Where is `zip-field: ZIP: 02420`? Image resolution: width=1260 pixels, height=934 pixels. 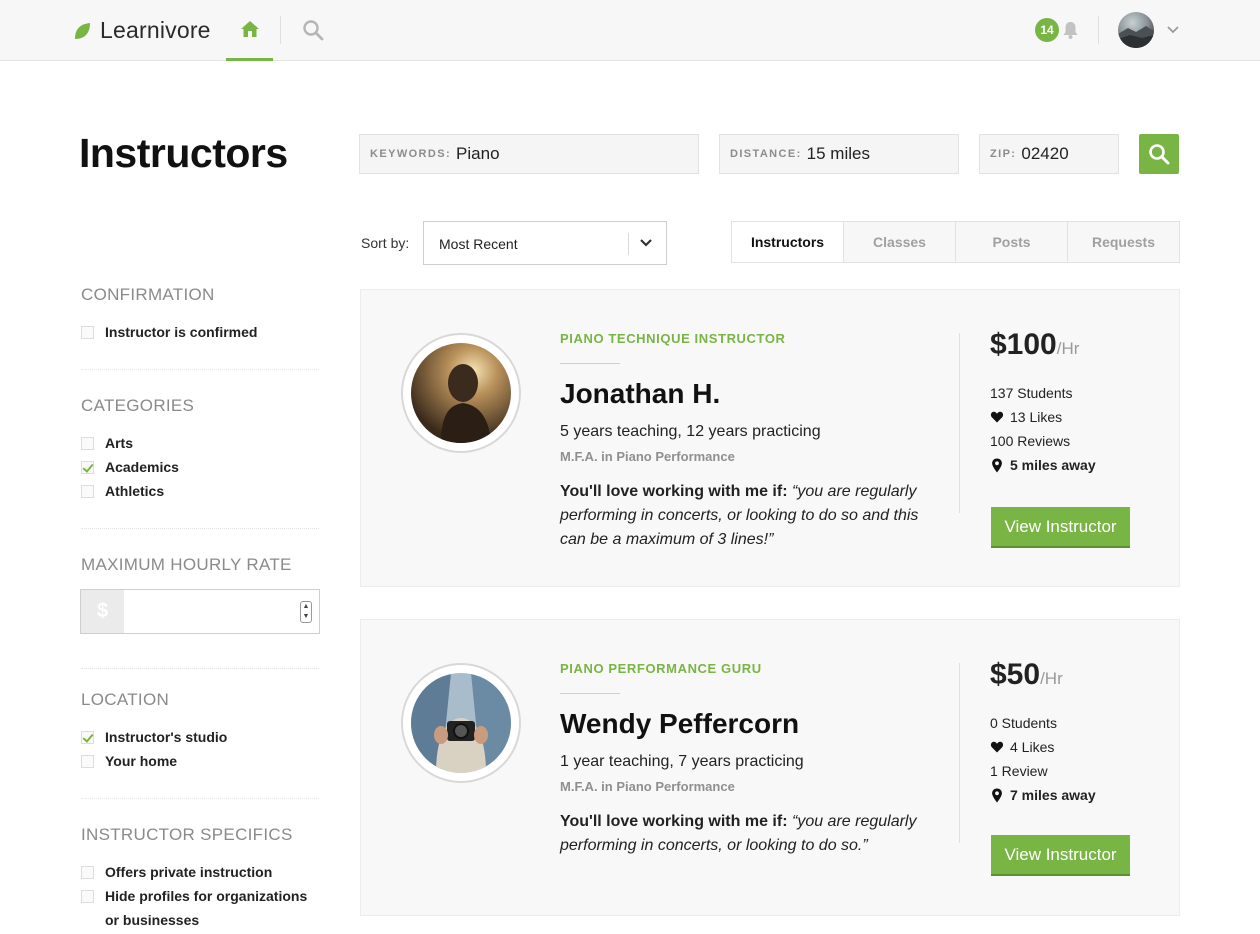 zip-field: ZIP: 02420 is located at coordinates (1049, 154).